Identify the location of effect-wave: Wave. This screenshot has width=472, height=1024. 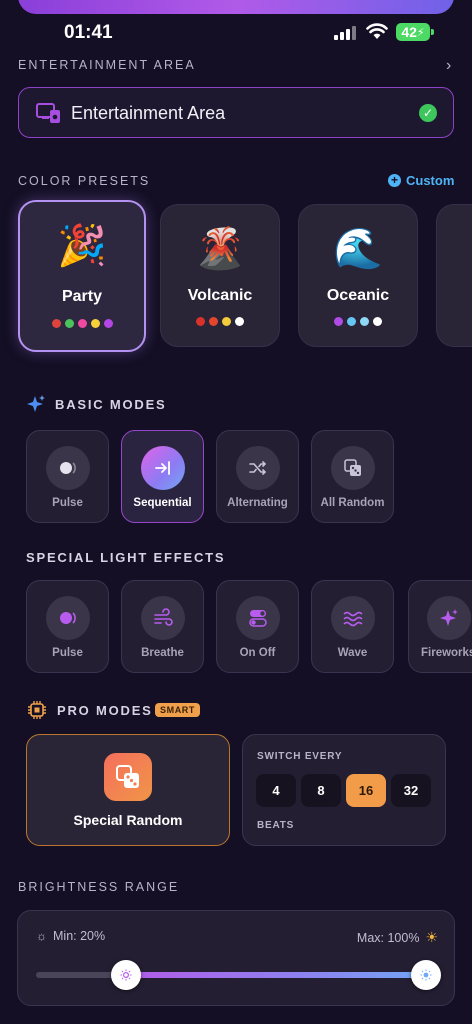
(352, 626).